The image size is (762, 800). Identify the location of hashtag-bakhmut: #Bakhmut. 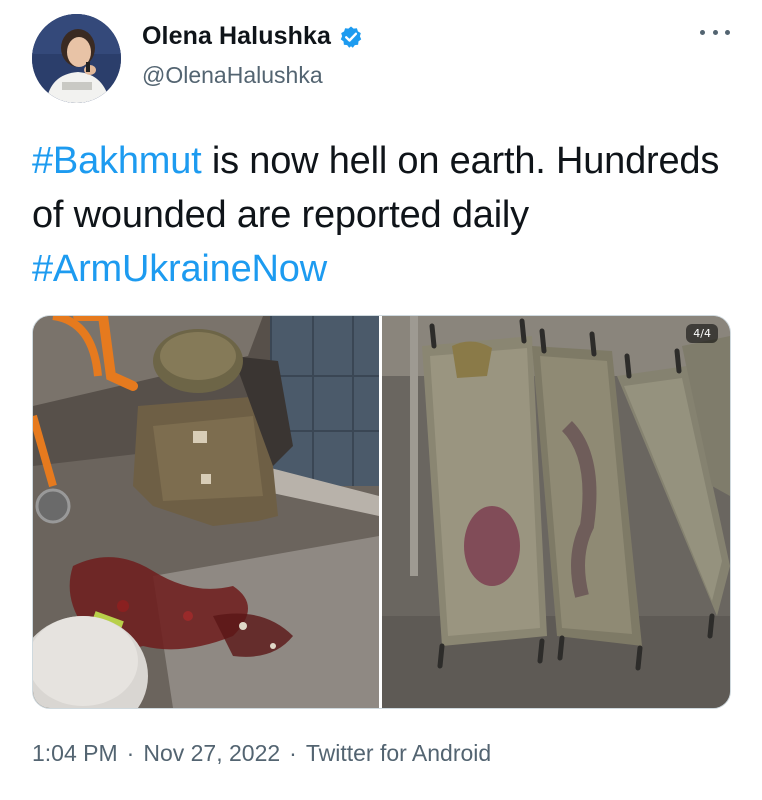
(117, 161).